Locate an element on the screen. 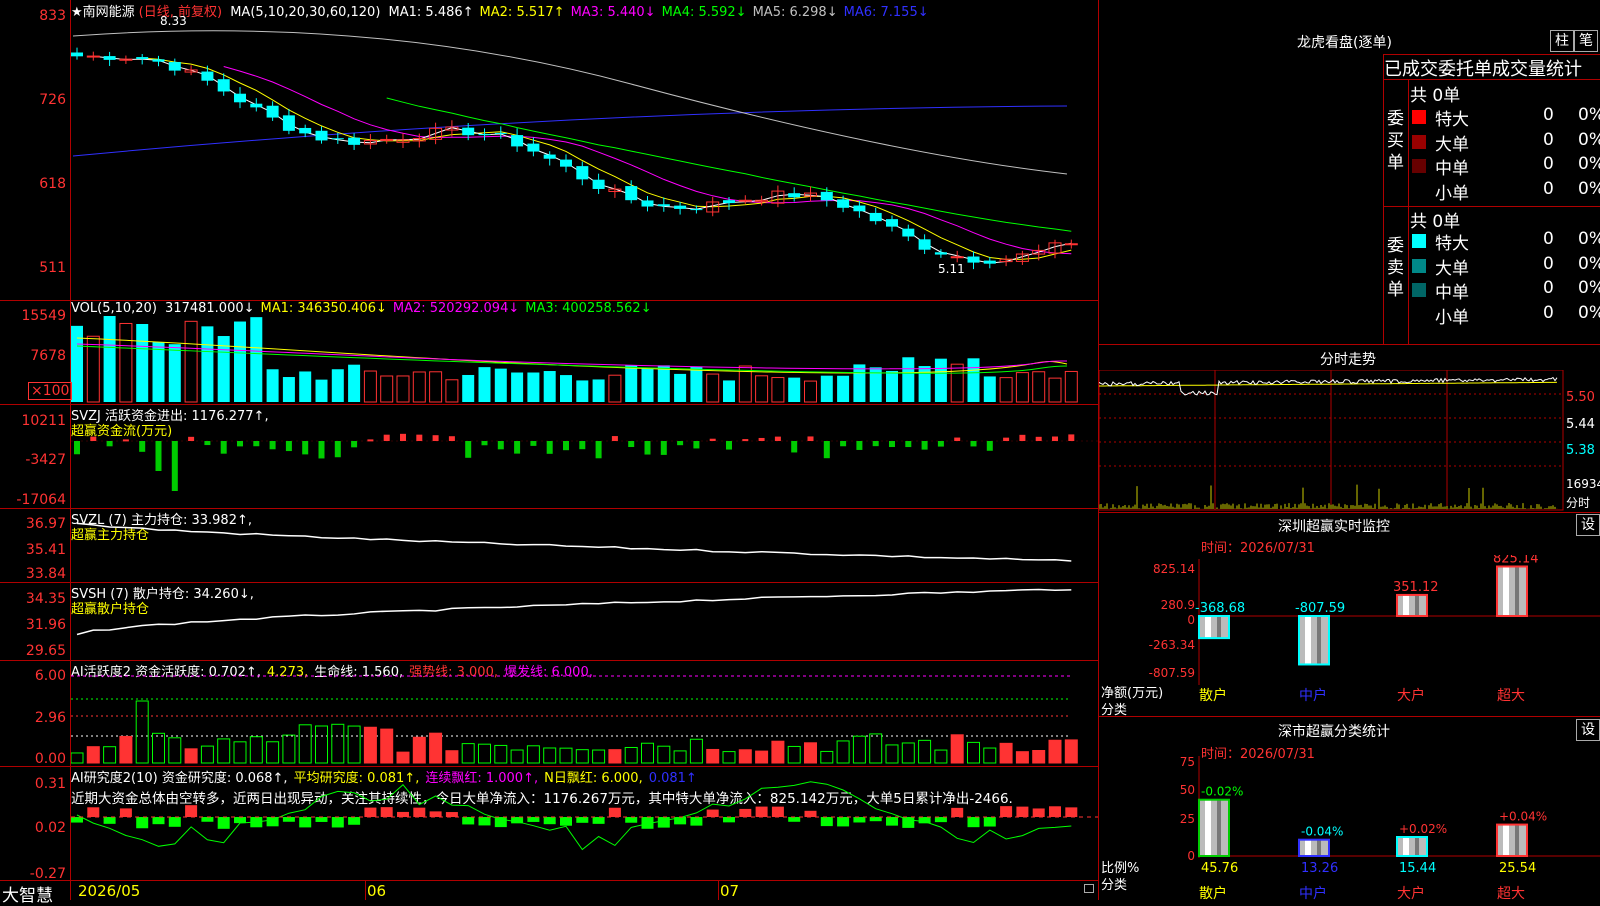  y-label: 10211 is located at coordinates (43, 421).